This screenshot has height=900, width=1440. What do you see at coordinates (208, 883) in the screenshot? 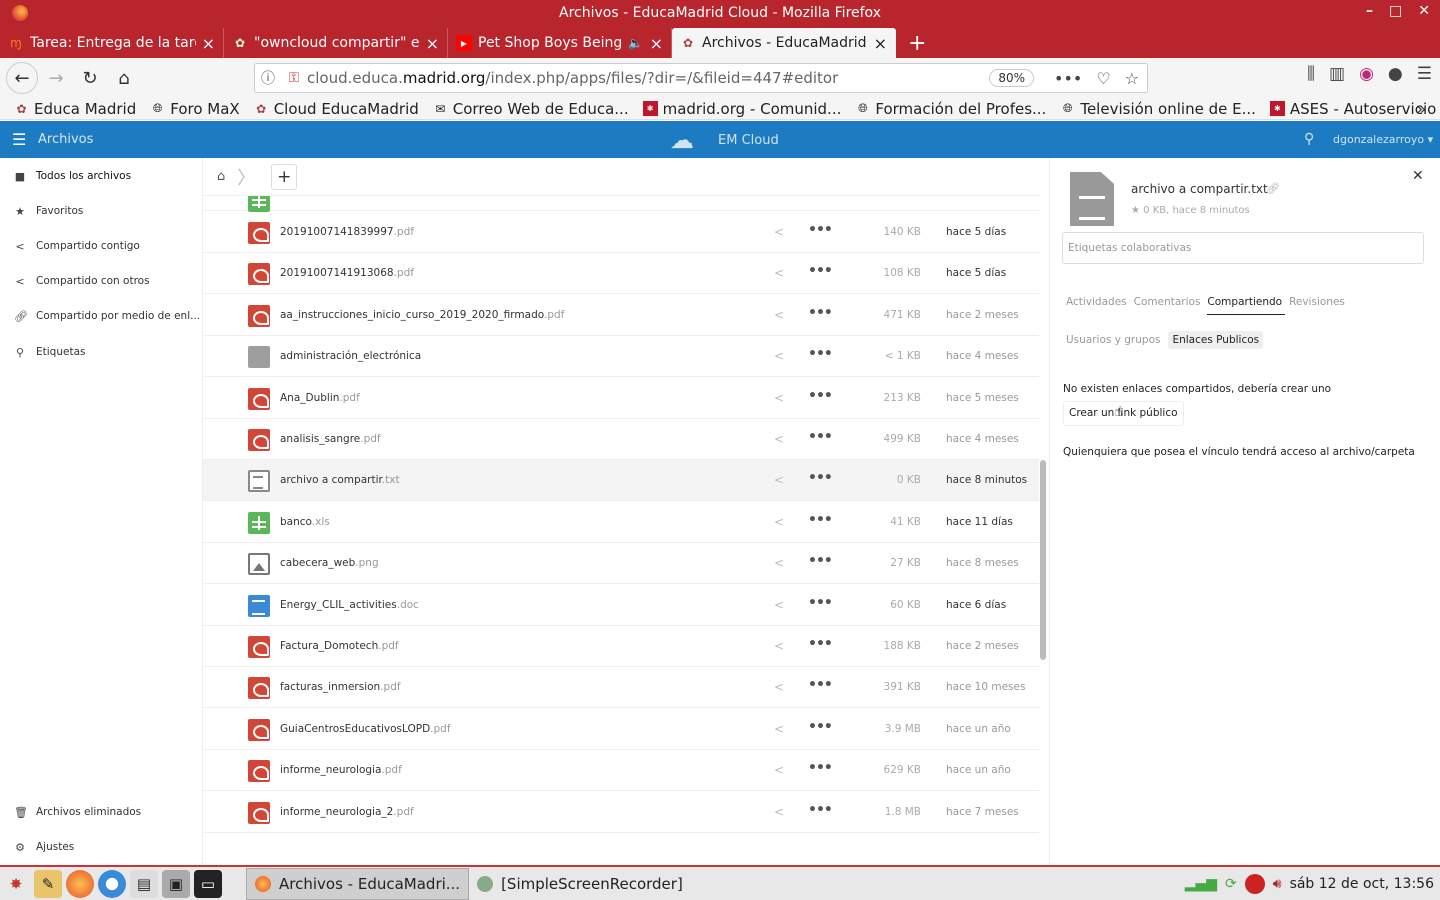
I see `terminal-launcher-icon: ▭` at bounding box center [208, 883].